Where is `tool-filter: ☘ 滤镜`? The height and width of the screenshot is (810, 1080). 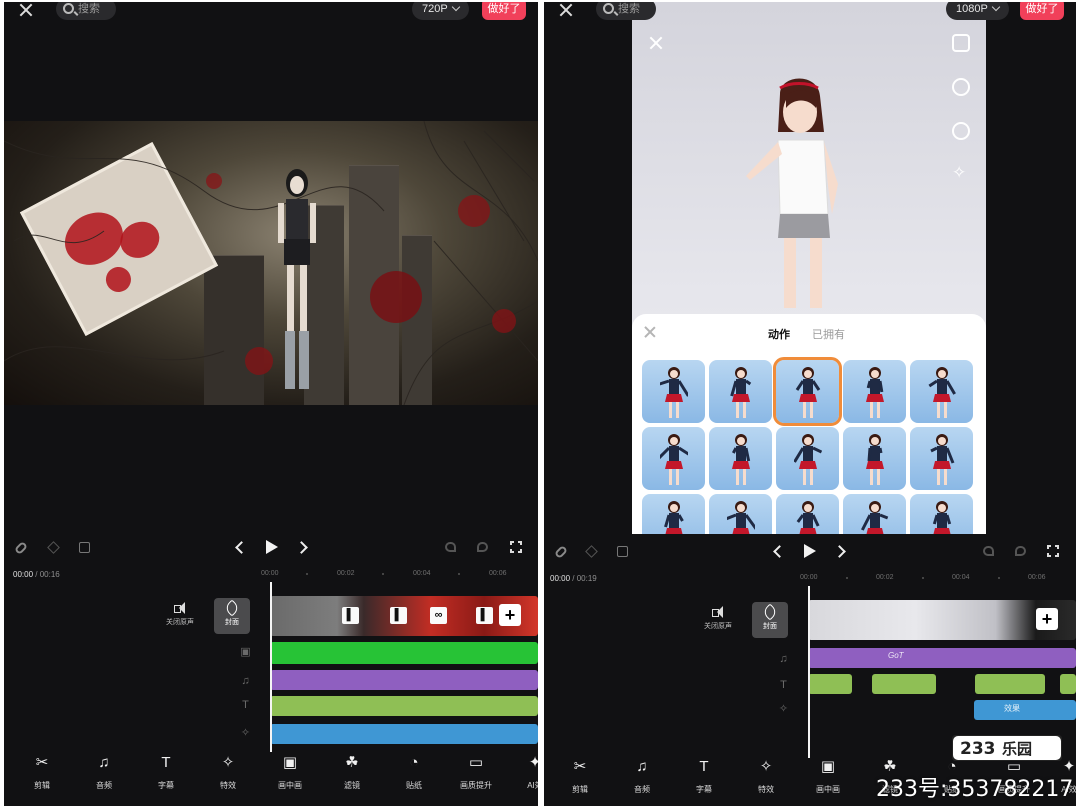 tool-filter: ☘ 滤镜 is located at coordinates (352, 772).